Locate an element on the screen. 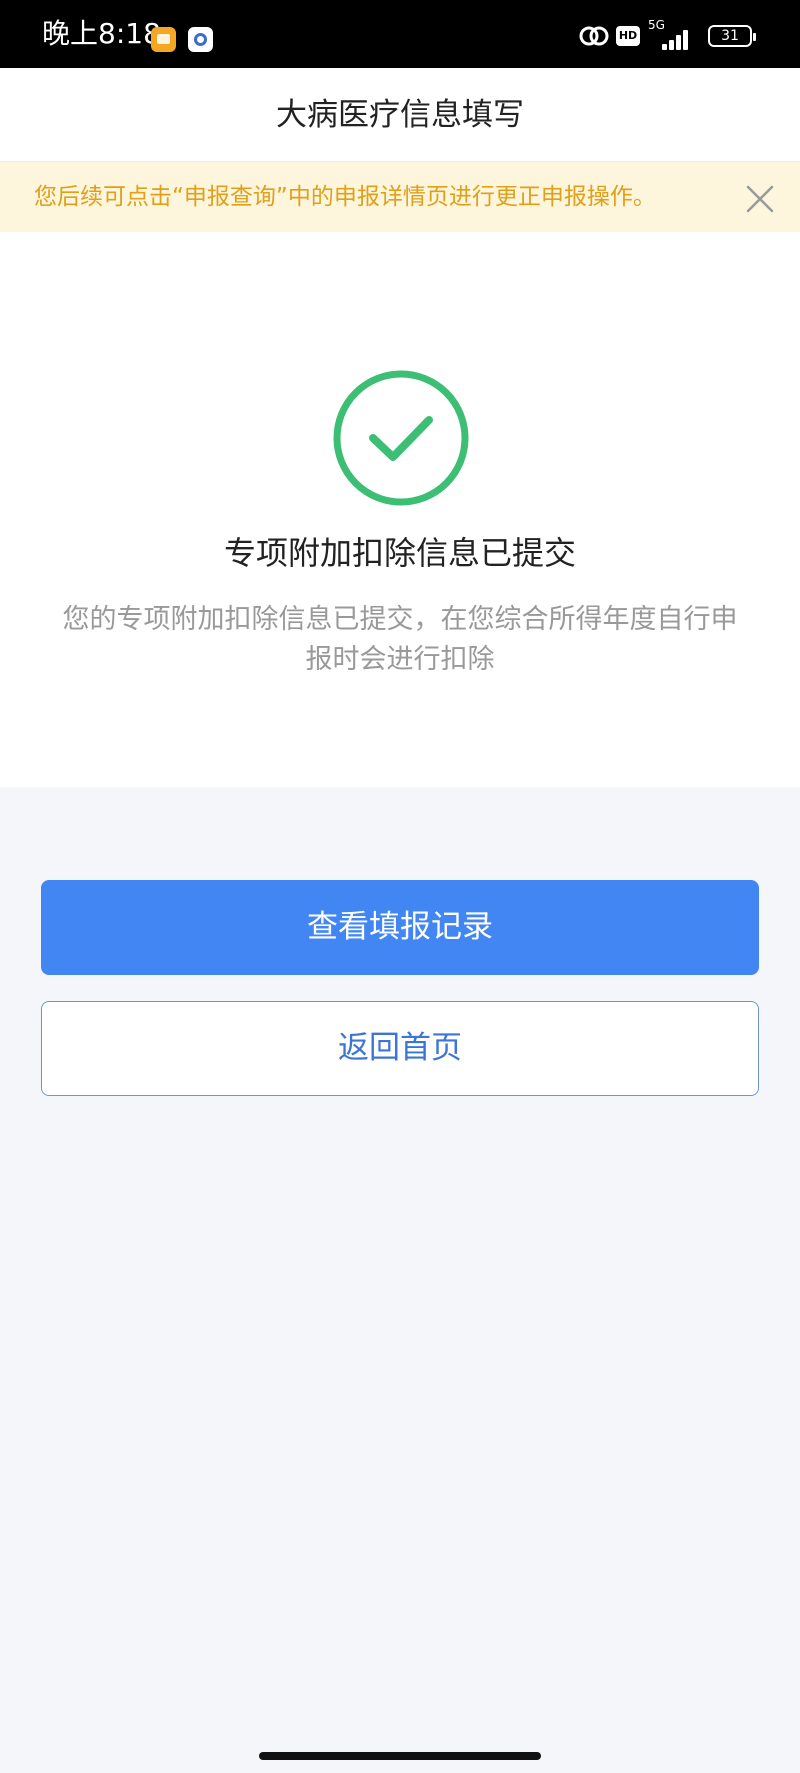 This screenshot has width=800, height=1773. view-records-button: 查看填报记录 is located at coordinates (400, 927).